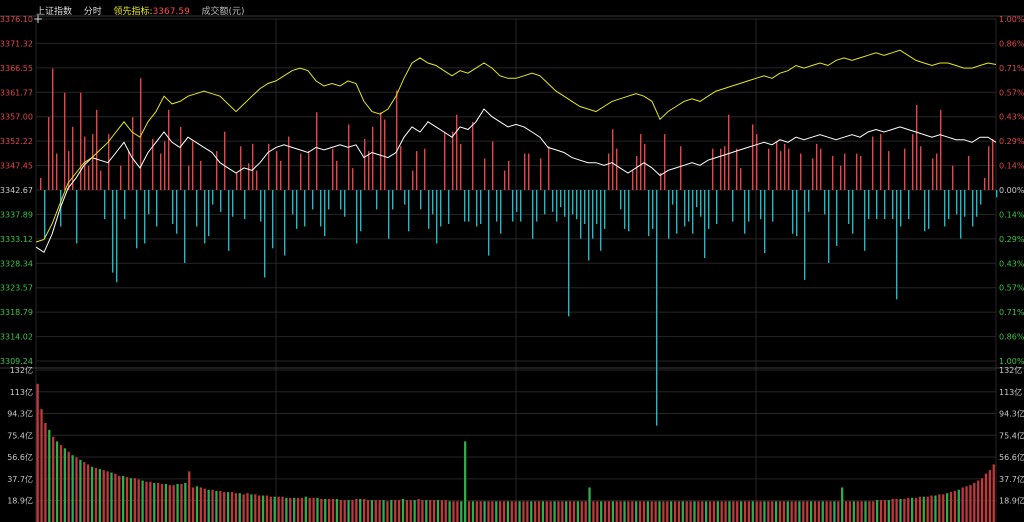 Image resolution: width=1024 pixels, height=522 pixels. Describe the element at coordinates (21, 370) in the screenshot. I see `volume-tick-left: 132亿` at that location.